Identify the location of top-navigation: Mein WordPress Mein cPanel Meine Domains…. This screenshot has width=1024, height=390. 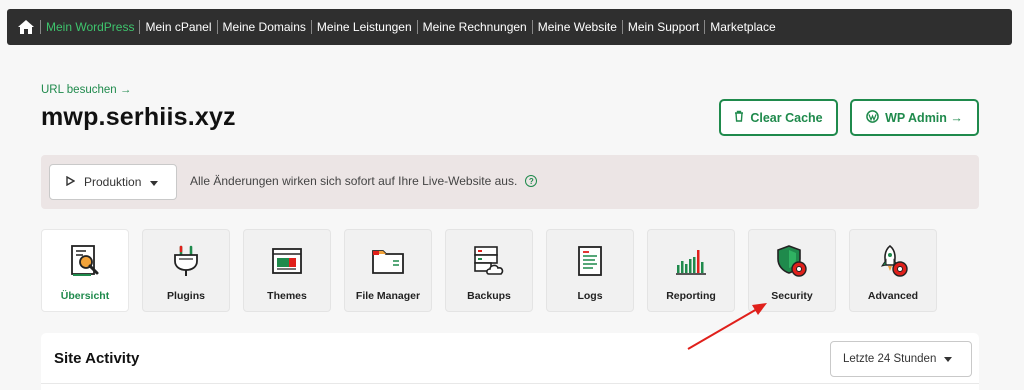
(509, 27).